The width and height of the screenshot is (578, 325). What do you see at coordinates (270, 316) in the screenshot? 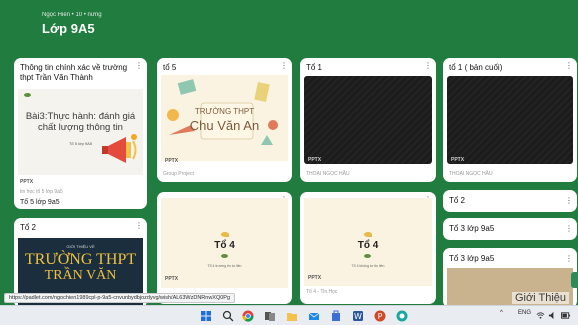
I see `task-view-icon` at bounding box center [270, 316].